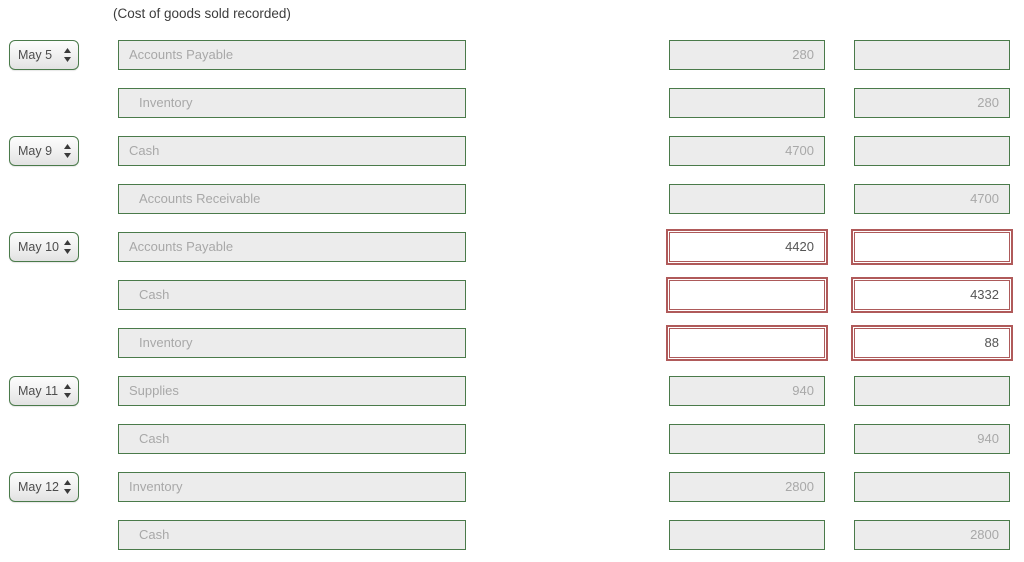  Describe the element at coordinates (512, 152) in the screenshot. I see `journal-row: May 9 Cash 4700` at that location.